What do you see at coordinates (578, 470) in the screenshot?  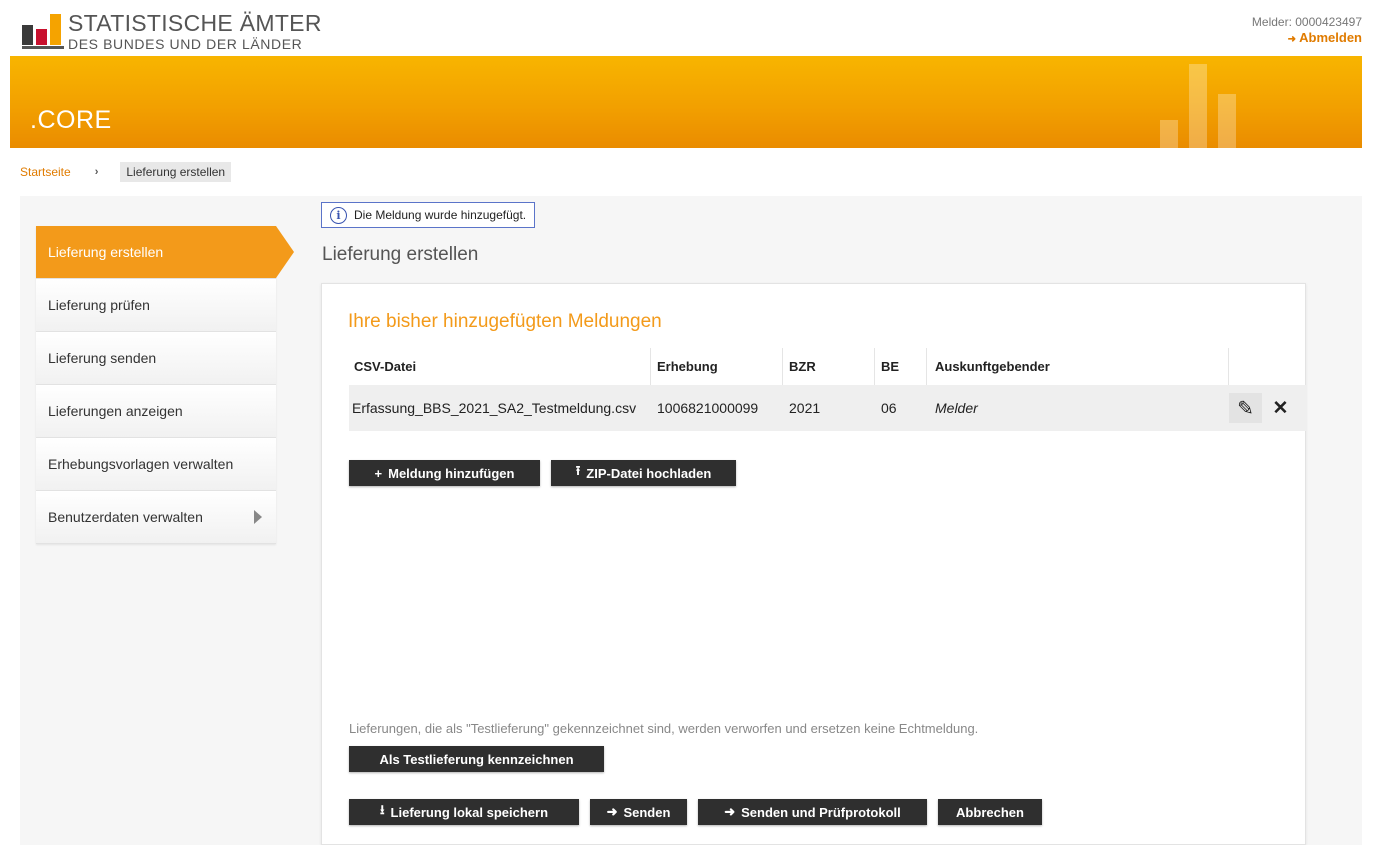 I see `upload-icon: ⭱` at bounding box center [578, 470].